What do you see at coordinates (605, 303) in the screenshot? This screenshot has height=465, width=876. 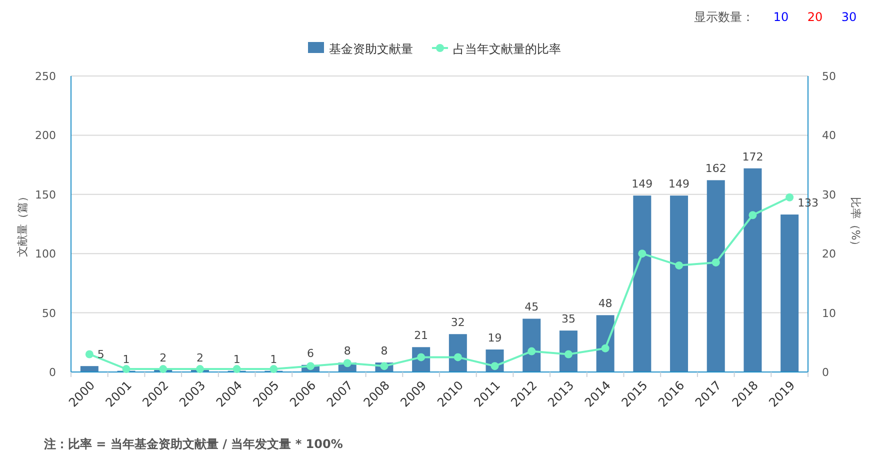 I see `data-label: 48` at bounding box center [605, 303].